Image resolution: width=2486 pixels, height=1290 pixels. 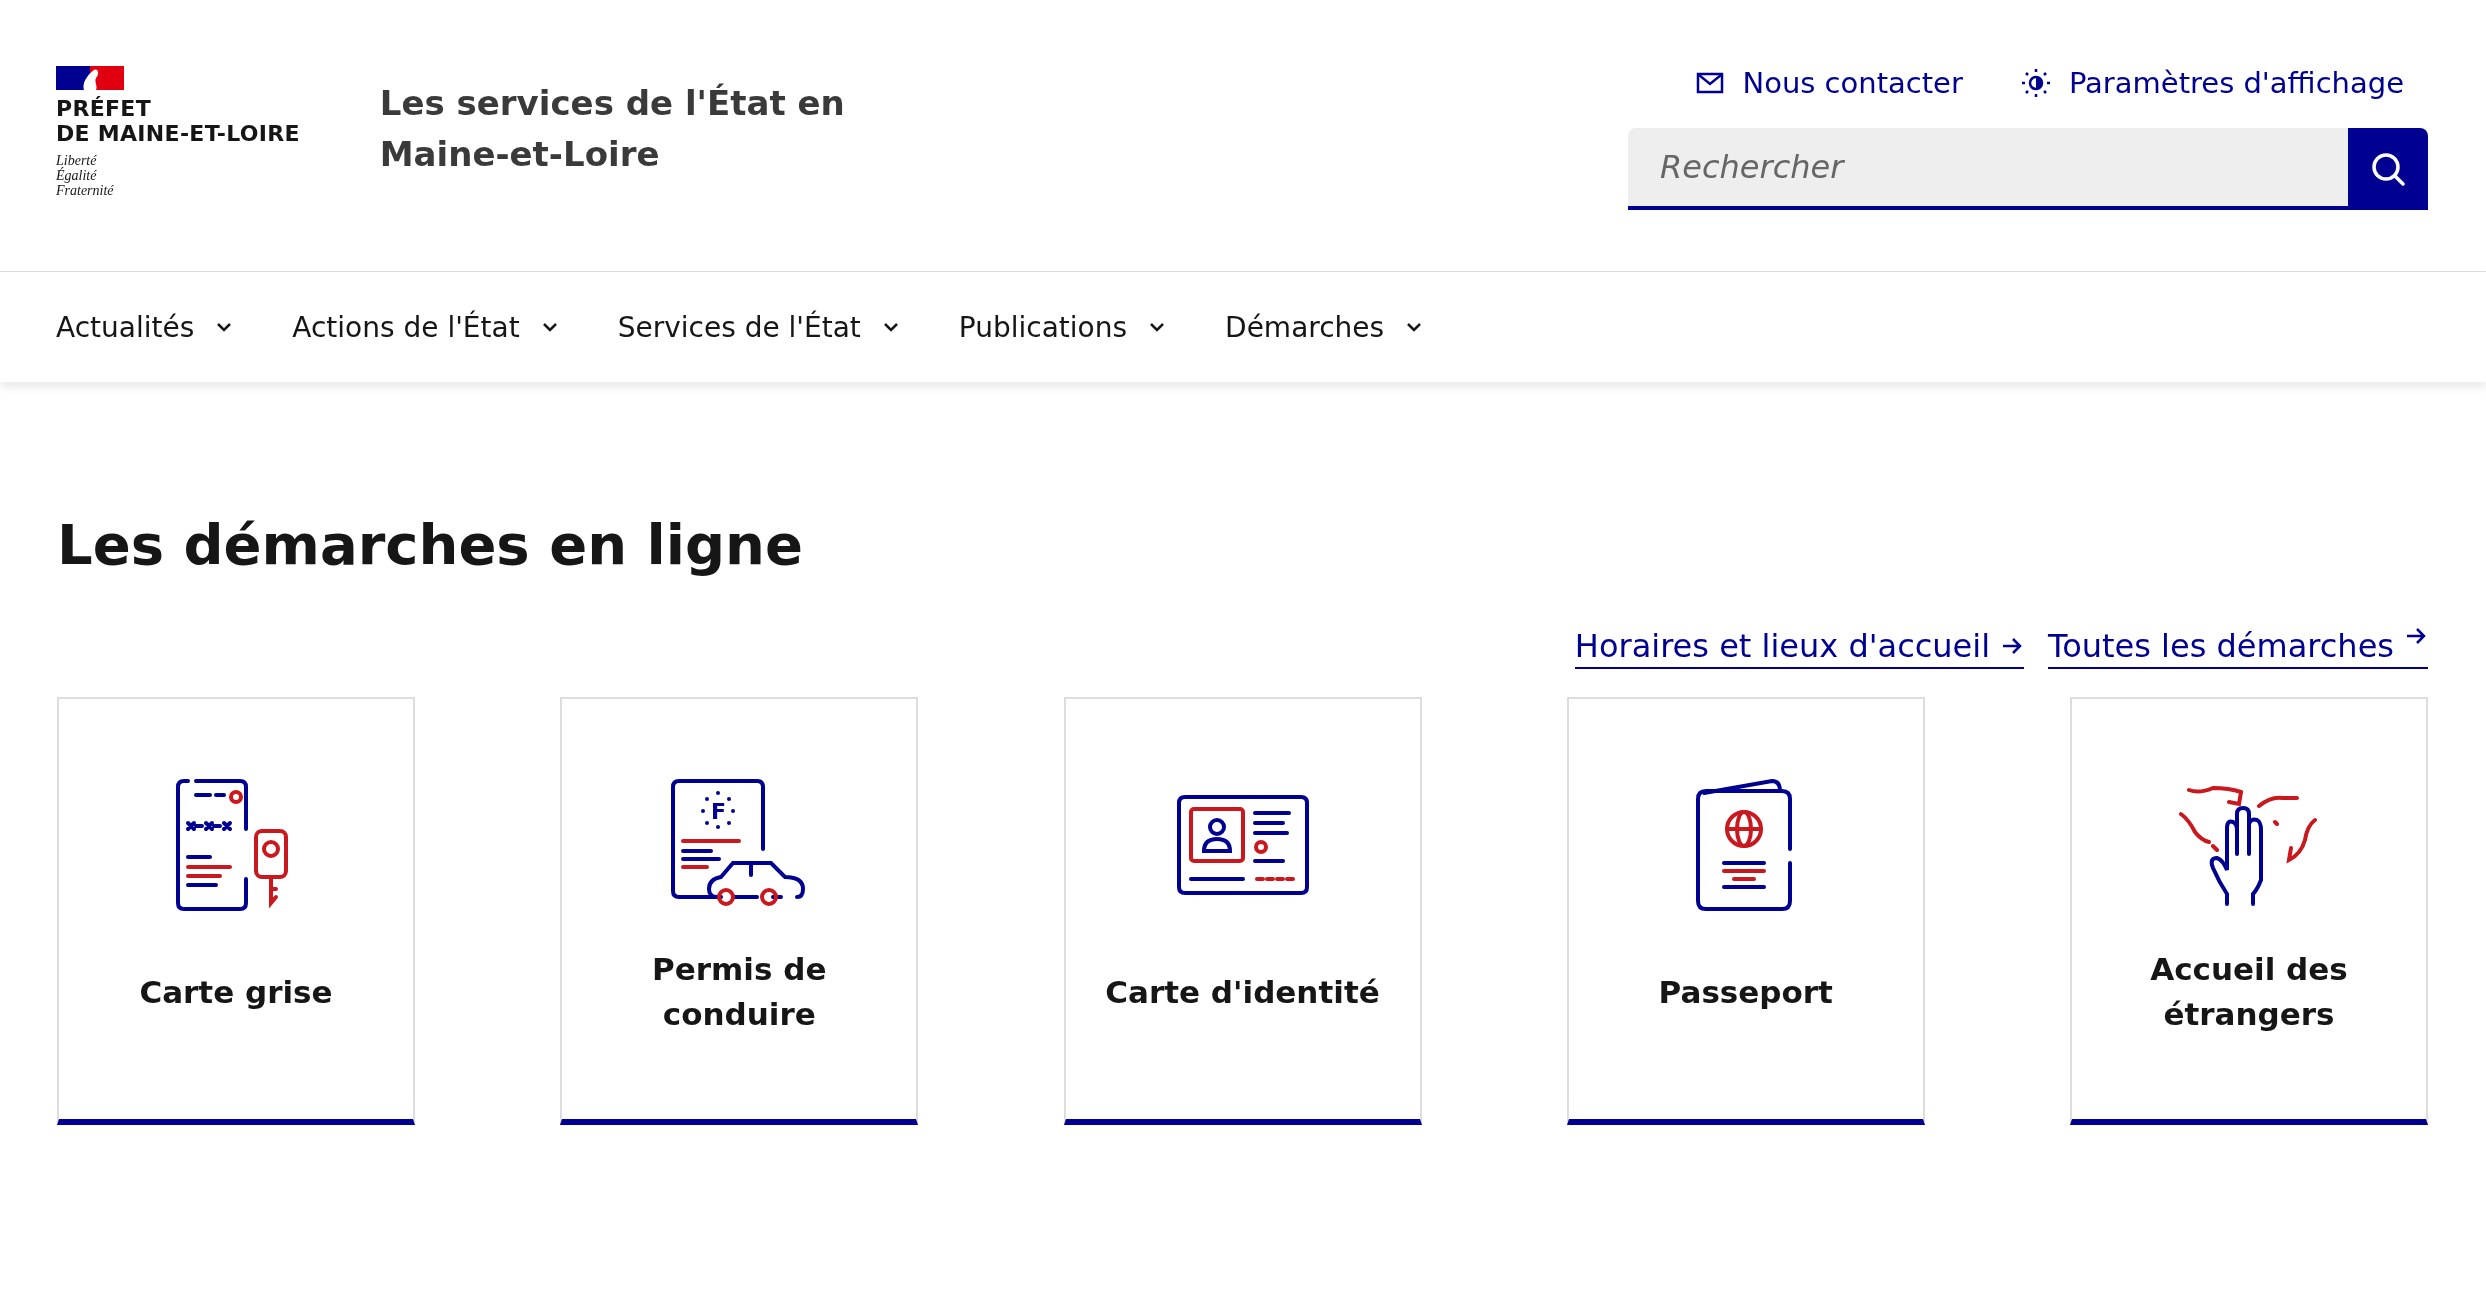 I want to click on header-link: Nous contacter, so click(x=1829, y=83).